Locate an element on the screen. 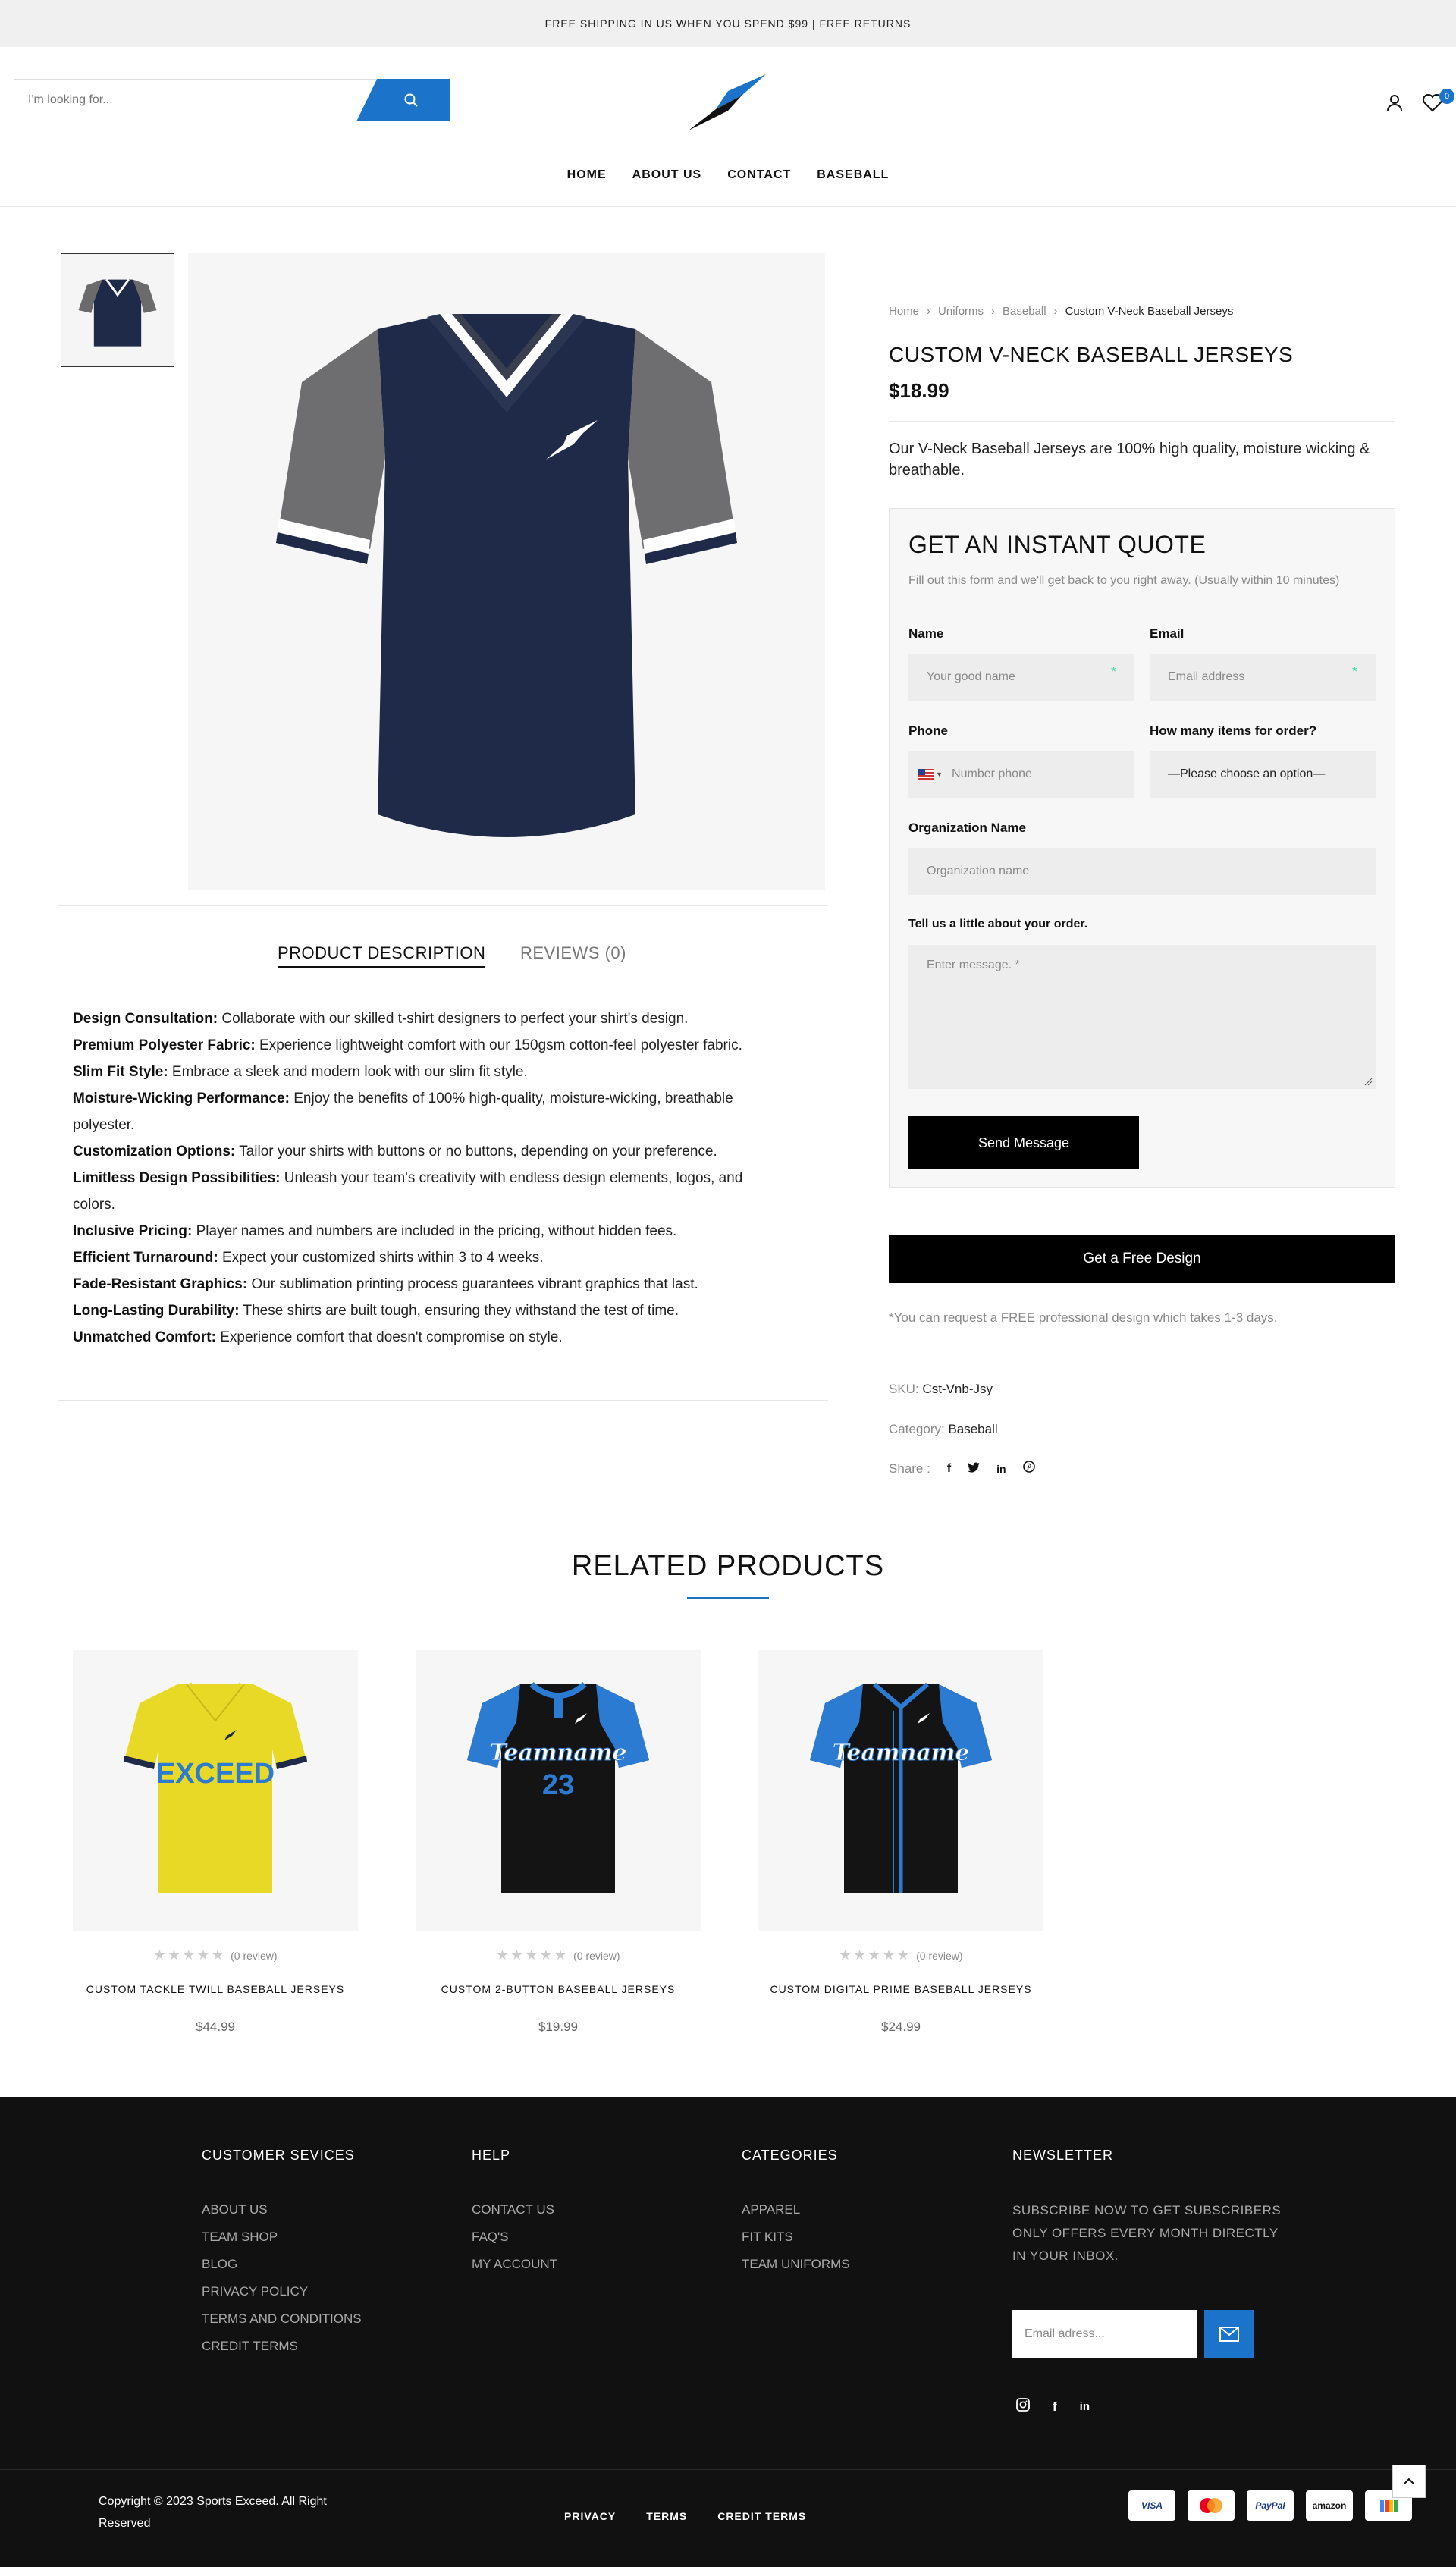  rating-stars: ★★★★★ (0 review) is located at coordinates (215, 1955).